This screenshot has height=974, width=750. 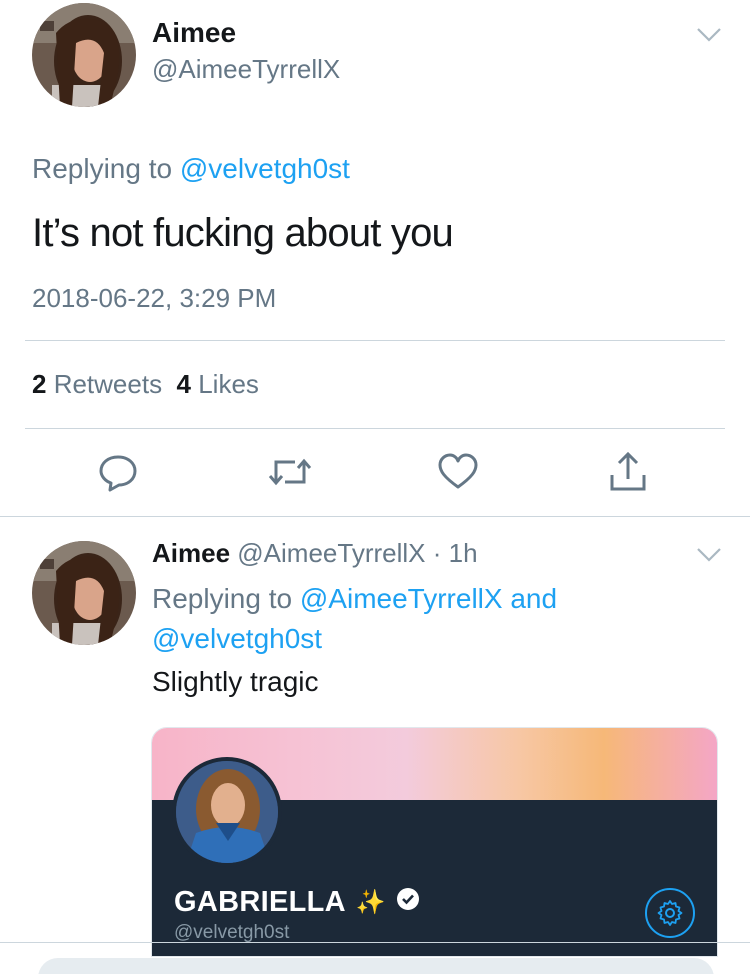 What do you see at coordinates (246, 69) in the screenshot?
I see `author-handle: @AimeeTyrrellX` at bounding box center [246, 69].